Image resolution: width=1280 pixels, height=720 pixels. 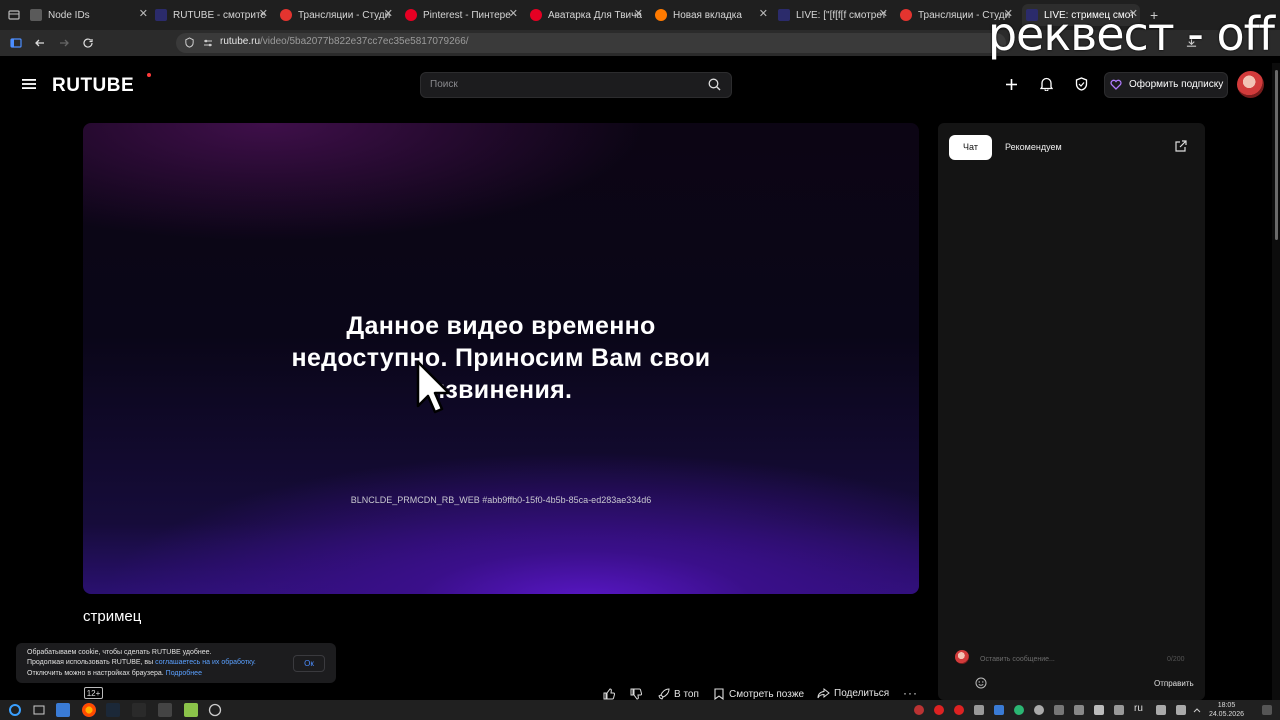 What do you see at coordinates (1267, 710) in the screenshot?
I see `notification-icon` at bounding box center [1267, 710].